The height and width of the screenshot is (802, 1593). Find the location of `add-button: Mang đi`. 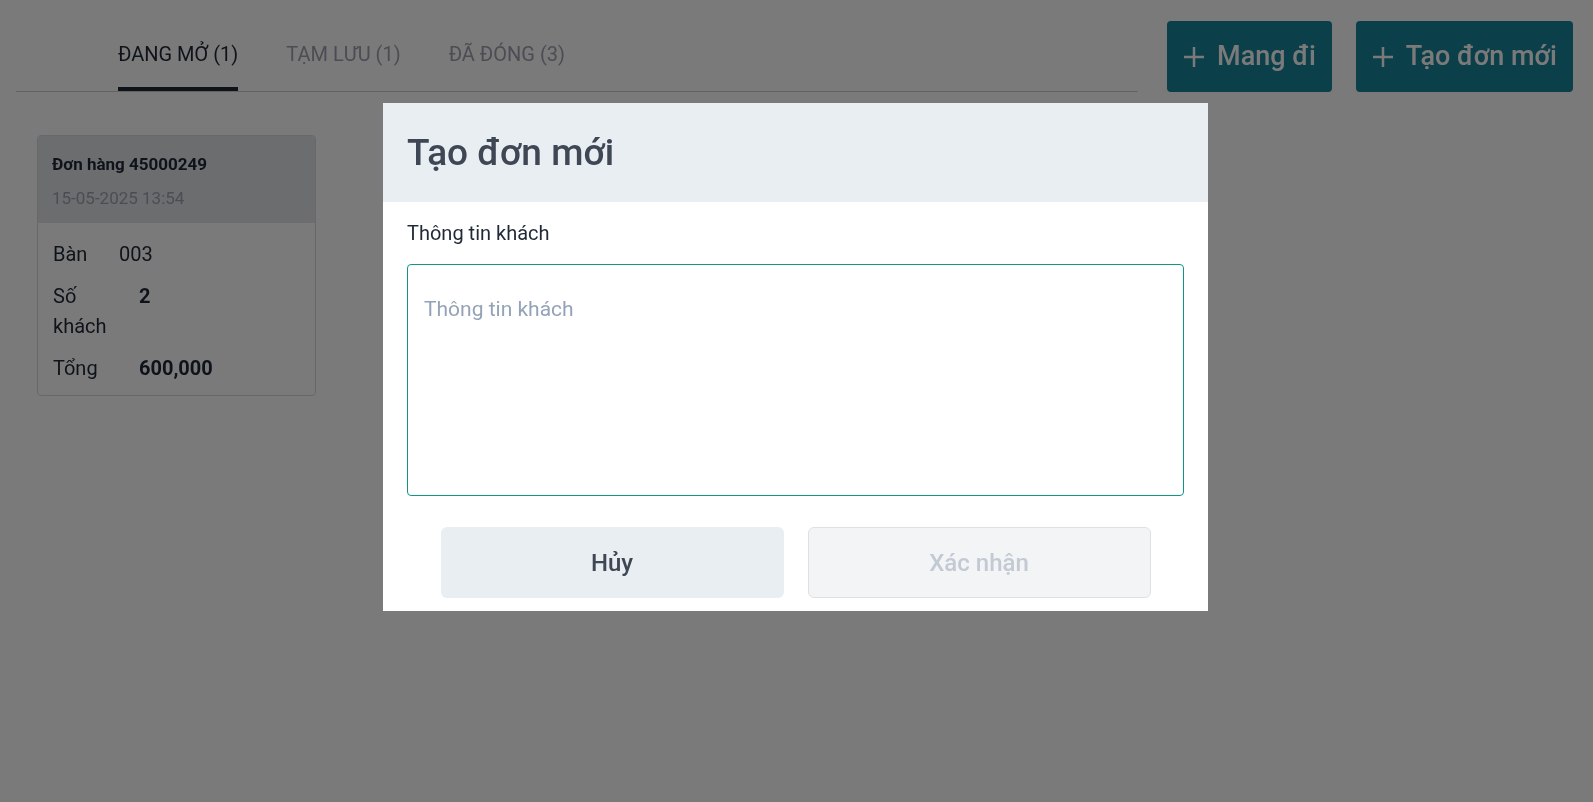

add-button: Mang đi is located at coordinates (1249, 56).